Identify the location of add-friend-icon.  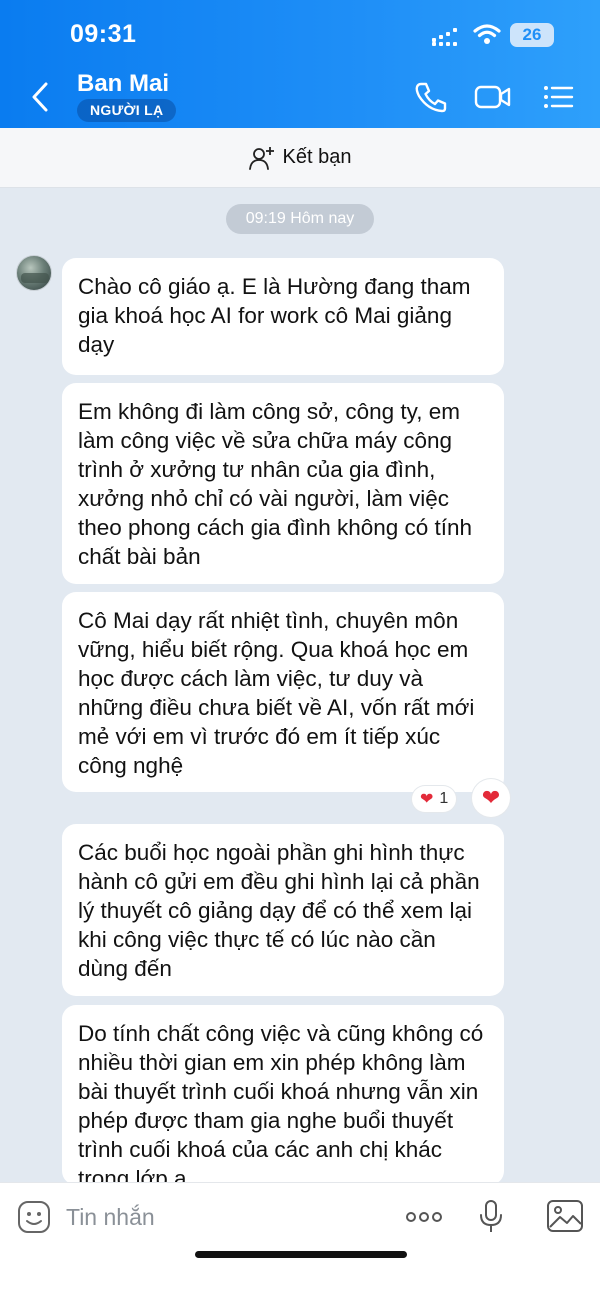
(261, 158).